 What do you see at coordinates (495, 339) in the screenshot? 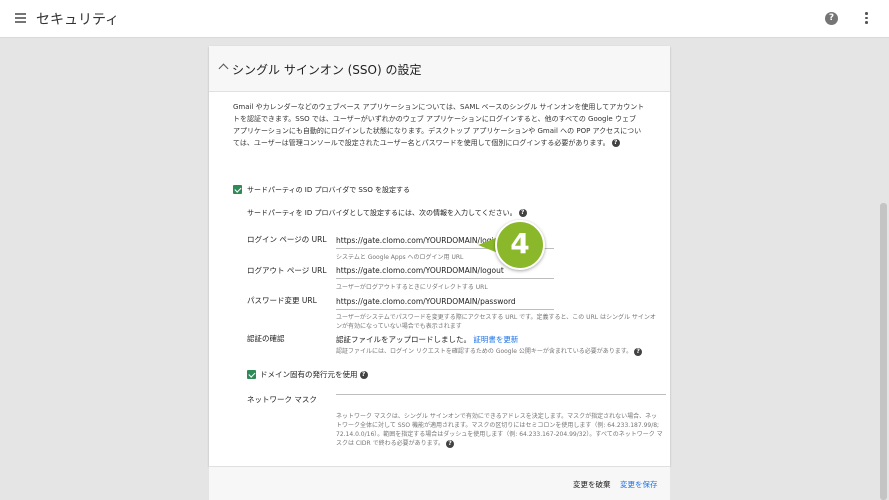
I see `update-certificate-link: 証明書を更新` at bounding box center [495, 339].